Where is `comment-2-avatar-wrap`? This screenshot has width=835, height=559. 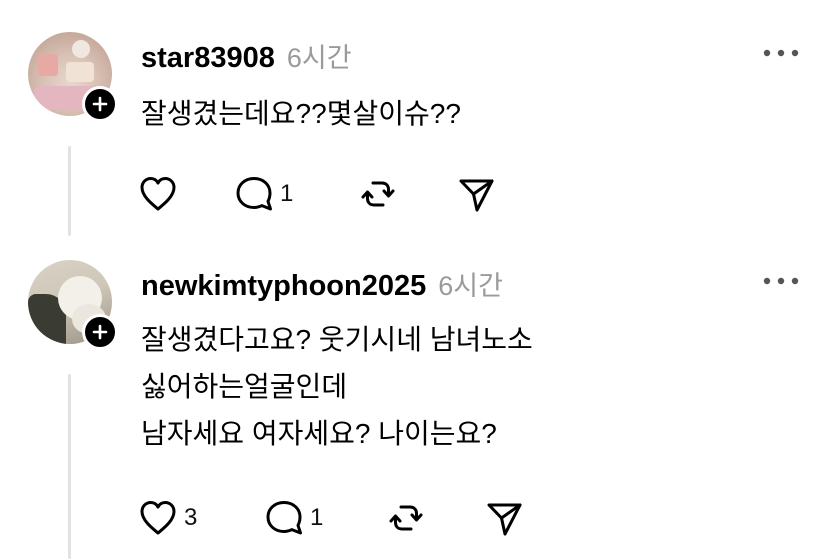 comment-2-avatar-wrap is located at coordinates (73, 305).